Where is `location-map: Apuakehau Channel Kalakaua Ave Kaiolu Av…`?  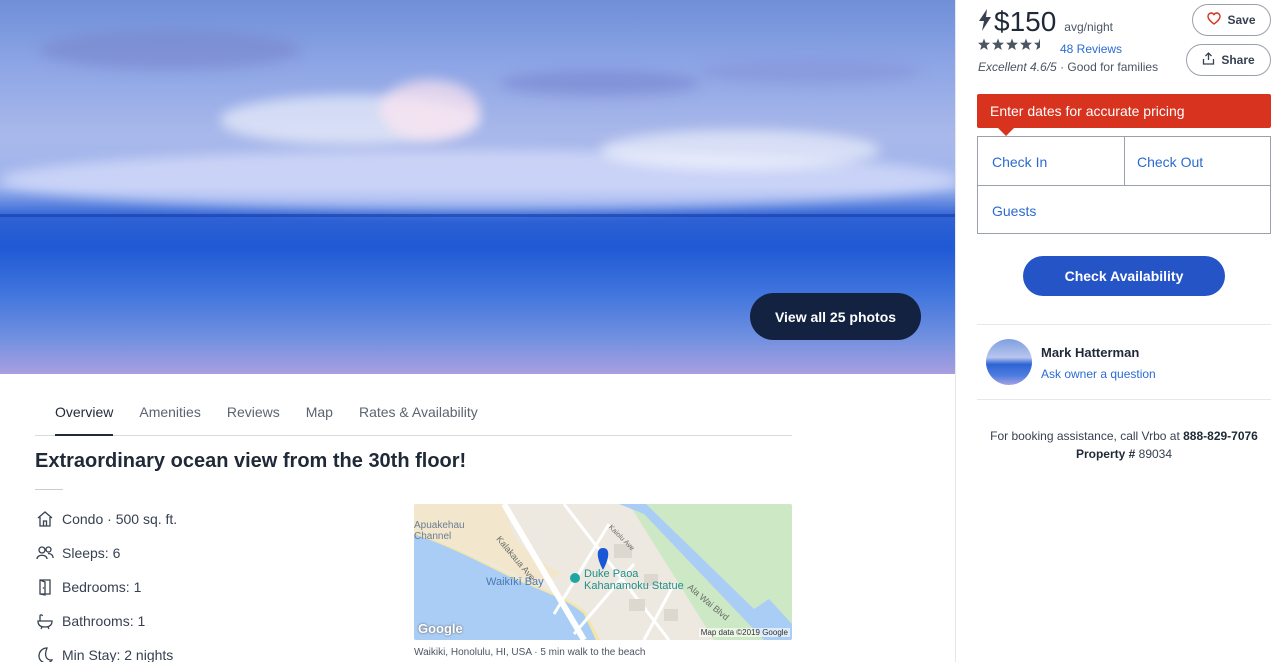
location-map: Apuakehau Channel Kalakaua Ave Kaiolu Av… is located at coordinates (603, 572).